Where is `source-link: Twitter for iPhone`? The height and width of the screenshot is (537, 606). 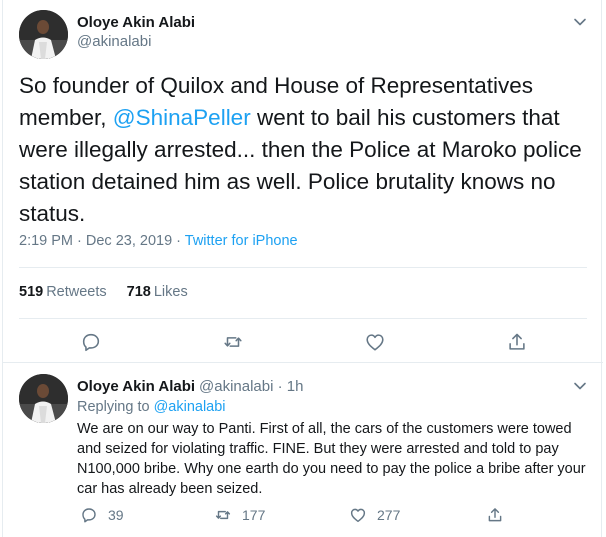
source-link: Twitter for iPhone is located at coordinates (241, 241).